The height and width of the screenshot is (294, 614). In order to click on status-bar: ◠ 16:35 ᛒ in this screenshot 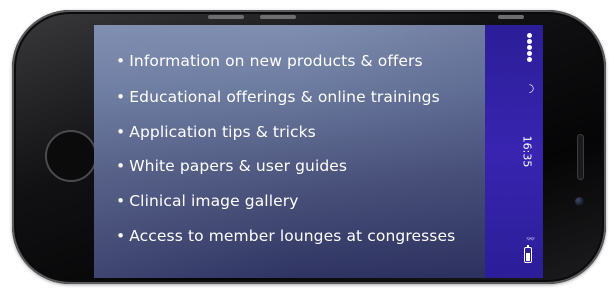, I will do `click(514, 151)`.